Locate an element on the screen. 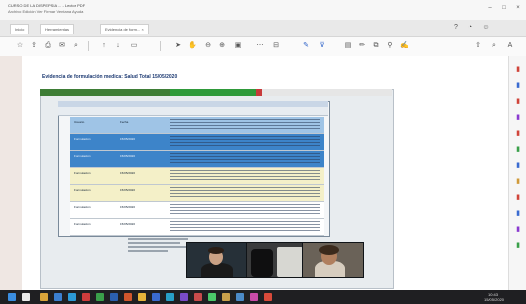  pdf-reader-icon is located at coordinates (86, 297).